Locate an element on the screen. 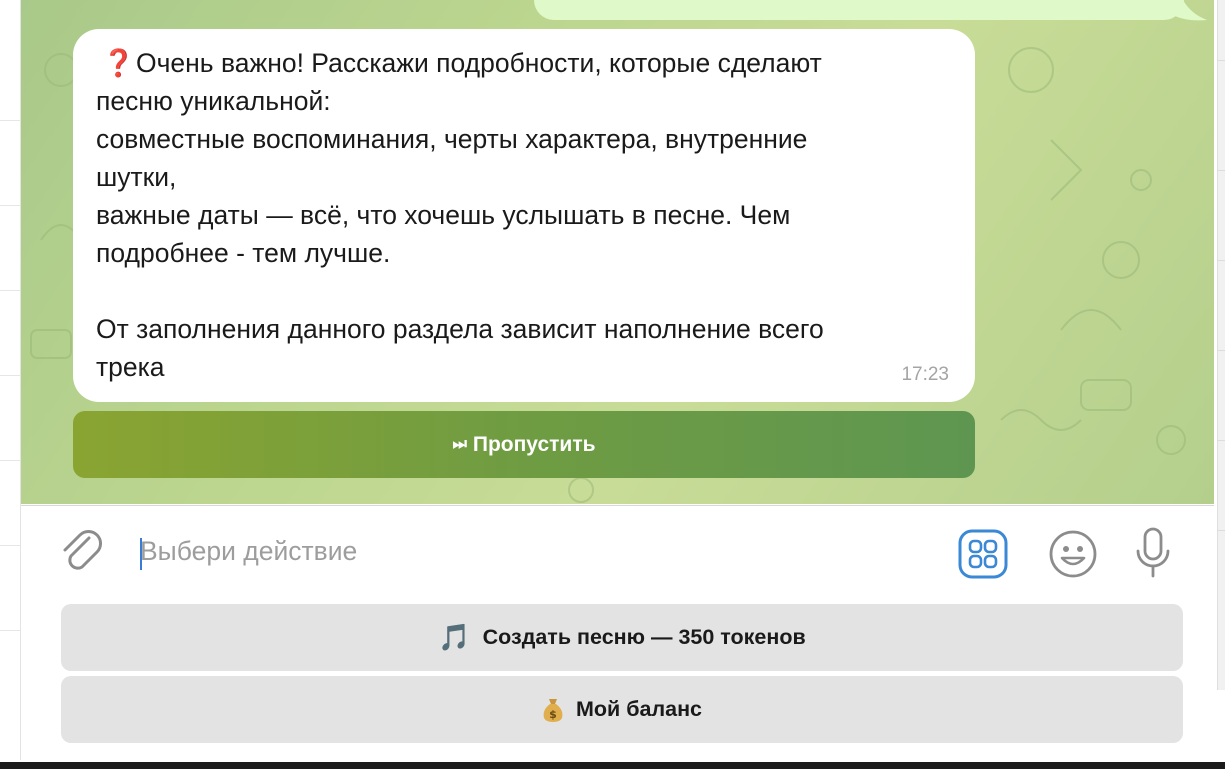 This screenshot has height=769, width=1225. chat-list-edge is located at coordinates (10, 380).